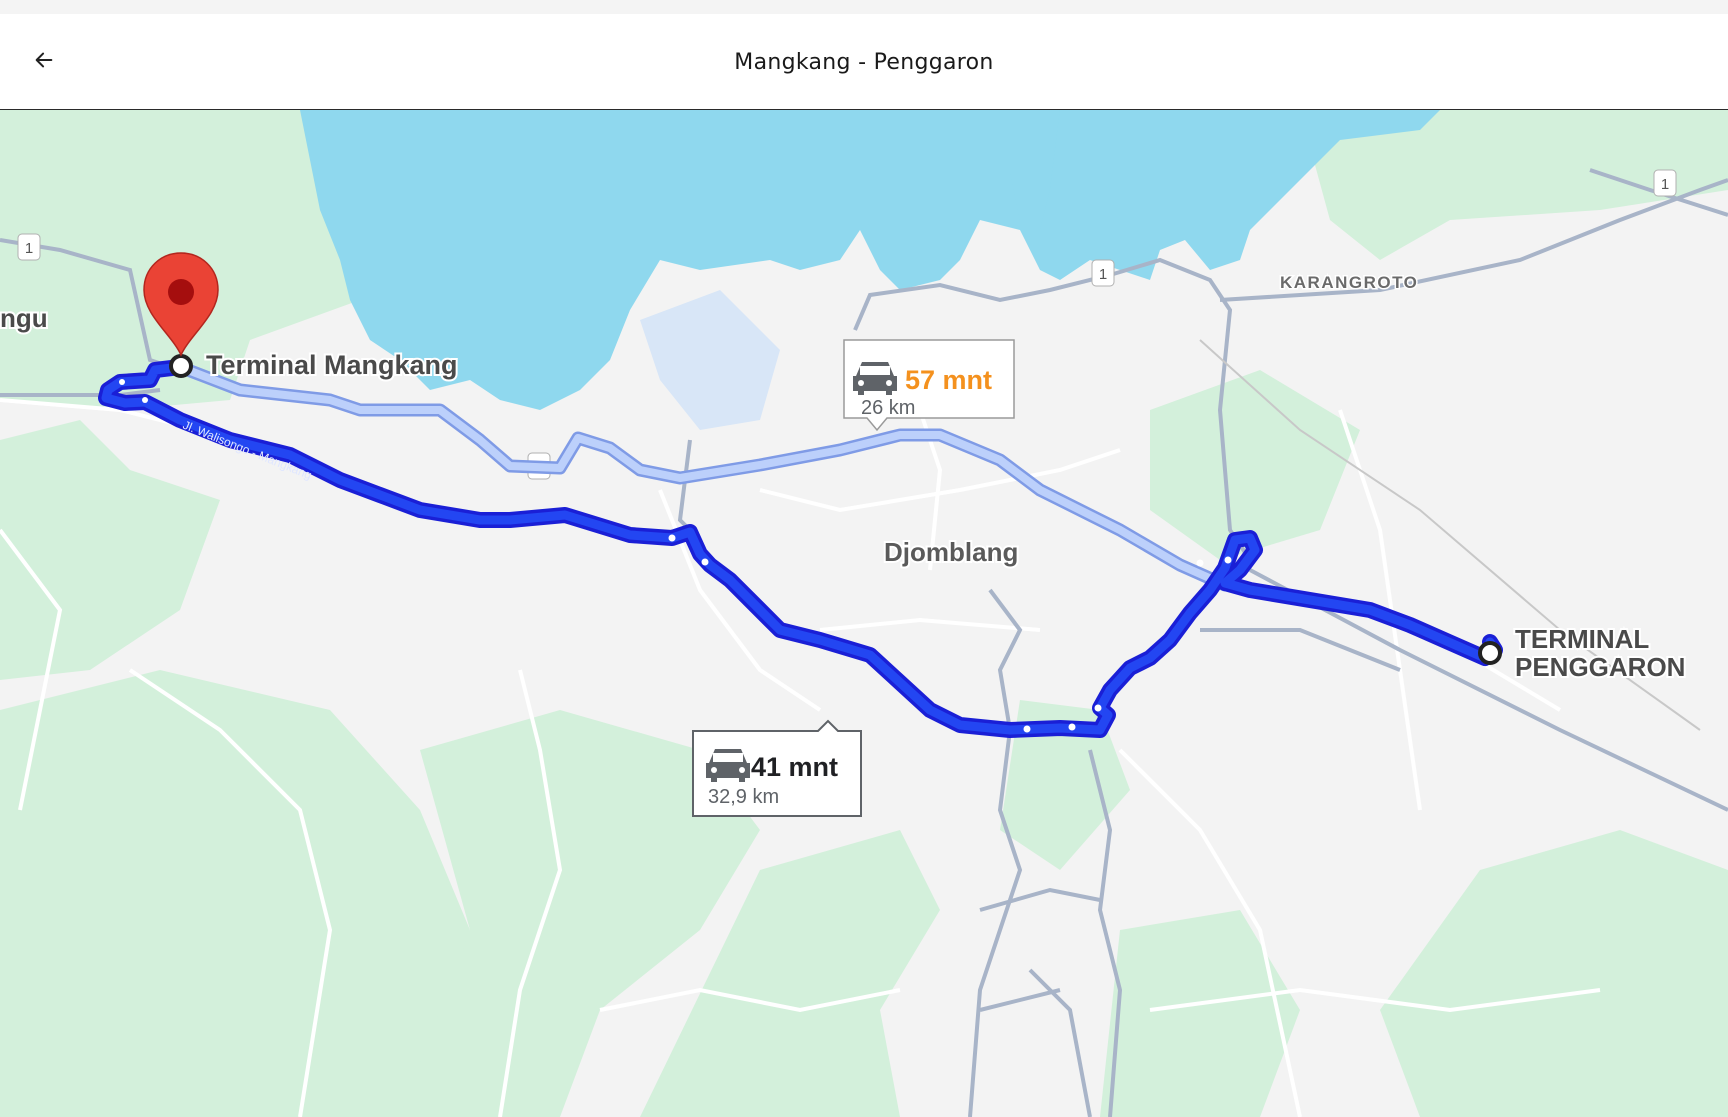 This screenshot has width=1728, height=1117. Describe the element at coordinates (1600, 667) in the screenshot. I see `place-label-end-2: PENGGARON` at that location.